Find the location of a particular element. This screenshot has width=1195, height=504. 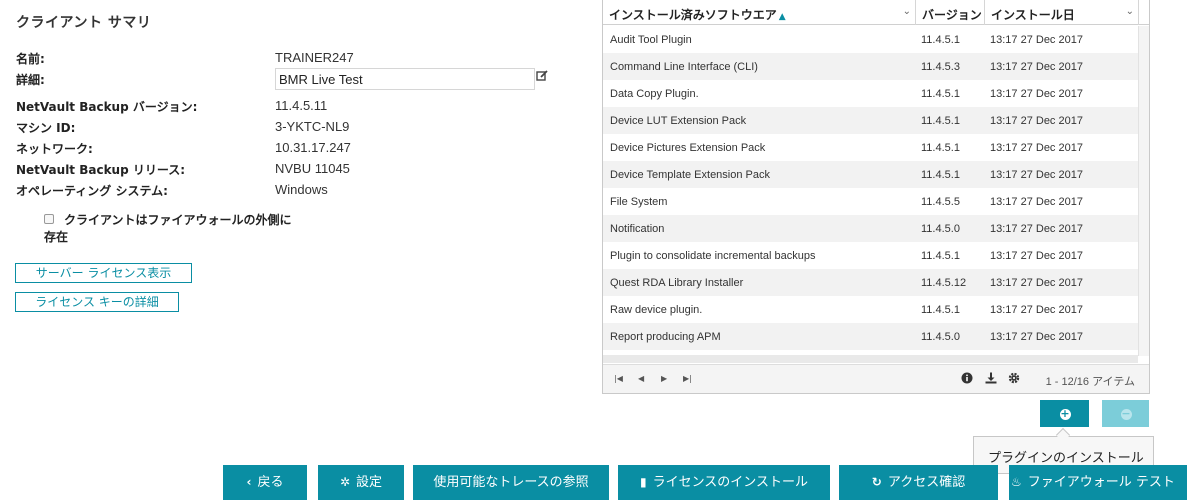

info-row-release: NetVault Backup リリース: NVBU 11045 is located at coordinates (296, 168).